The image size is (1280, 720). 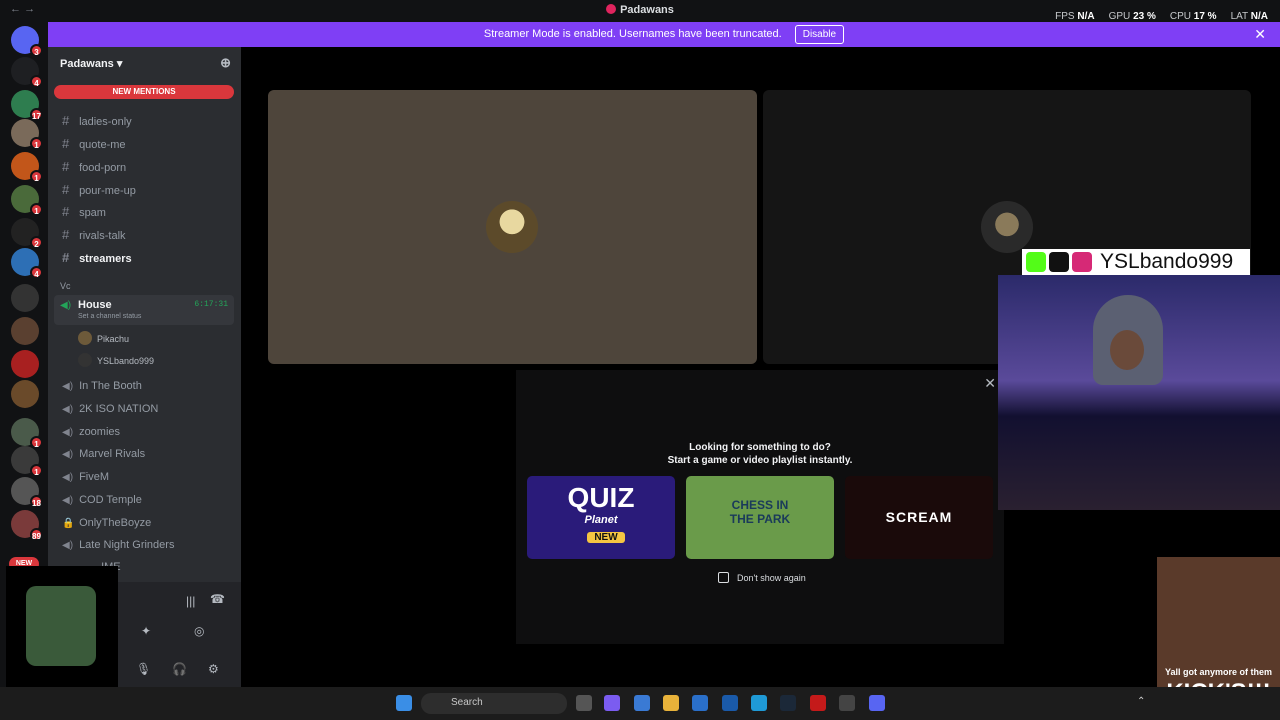 I want to click on microphone-icon: 🎙, so click(x=143, y=669).